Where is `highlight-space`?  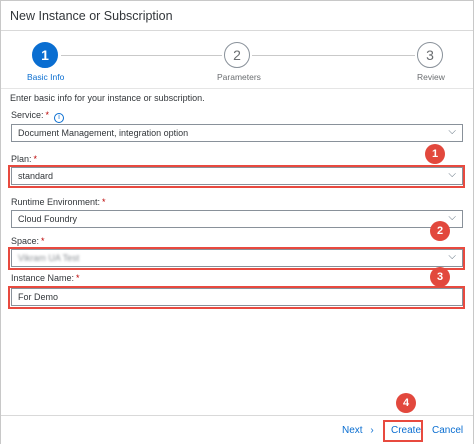
highlight-space is located at coordinates (236, 258).